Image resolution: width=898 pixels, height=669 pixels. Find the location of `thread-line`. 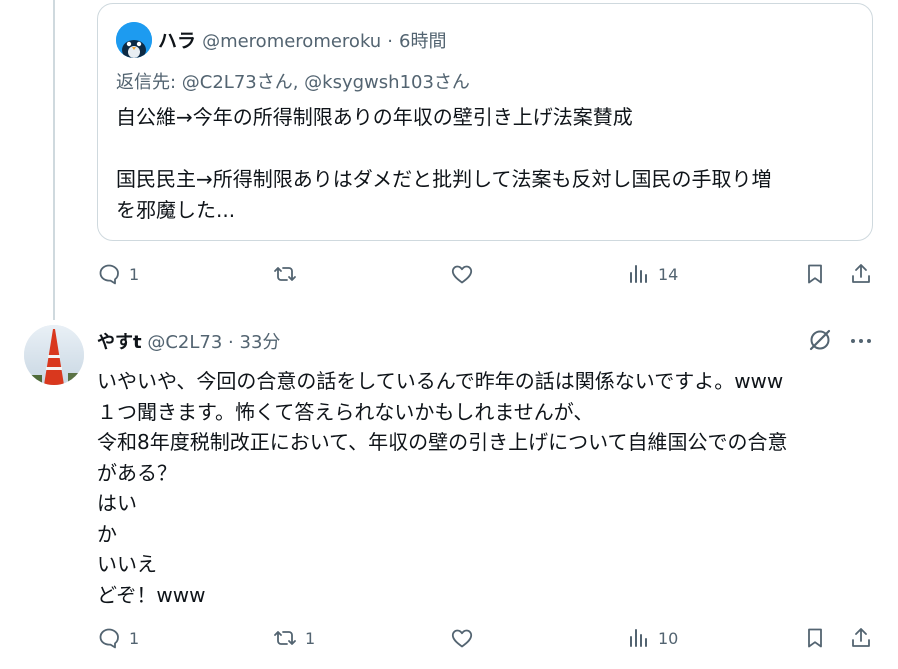

thread-line is located at coordinates (54, 160).